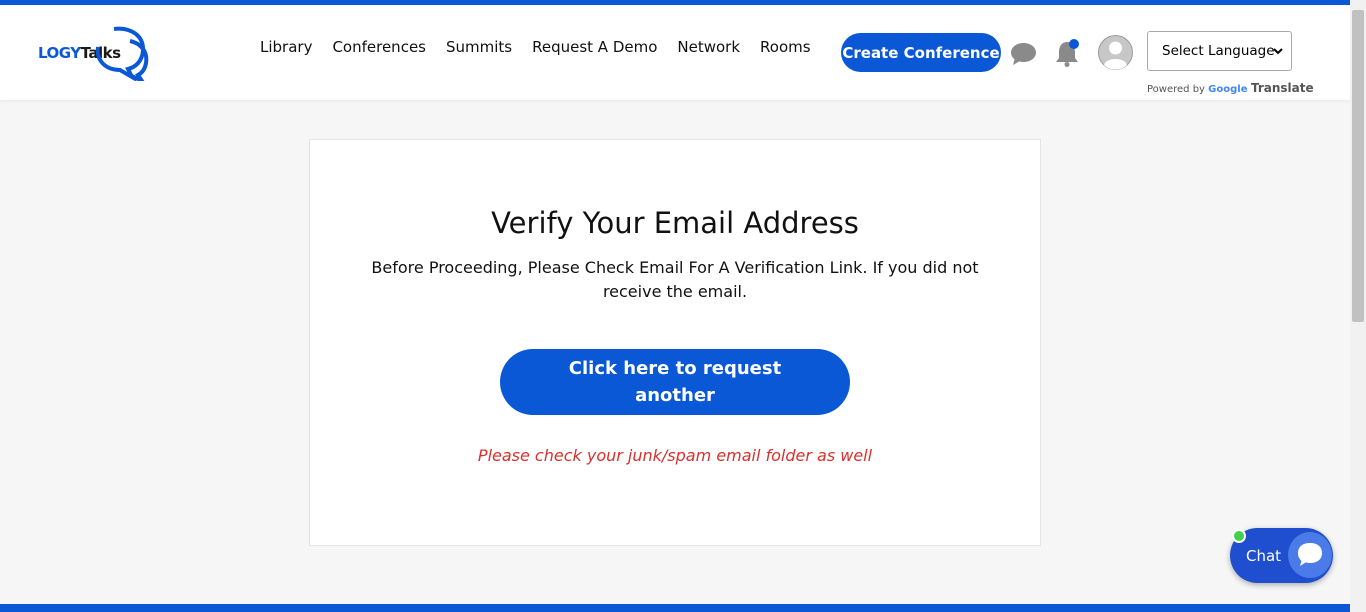 The image size is (1366, 612). I want to click on google-translate-attribution: Powered by Google Translate, so click(1230, 88).